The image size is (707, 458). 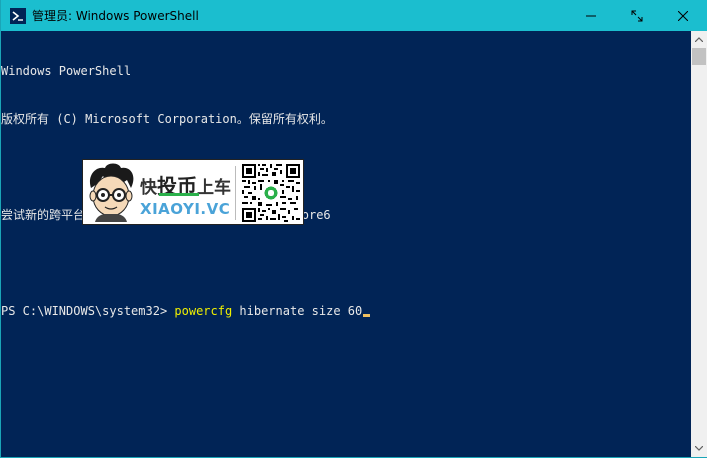 I want to click on chevron-up-icon, so click(x=699, y=39).